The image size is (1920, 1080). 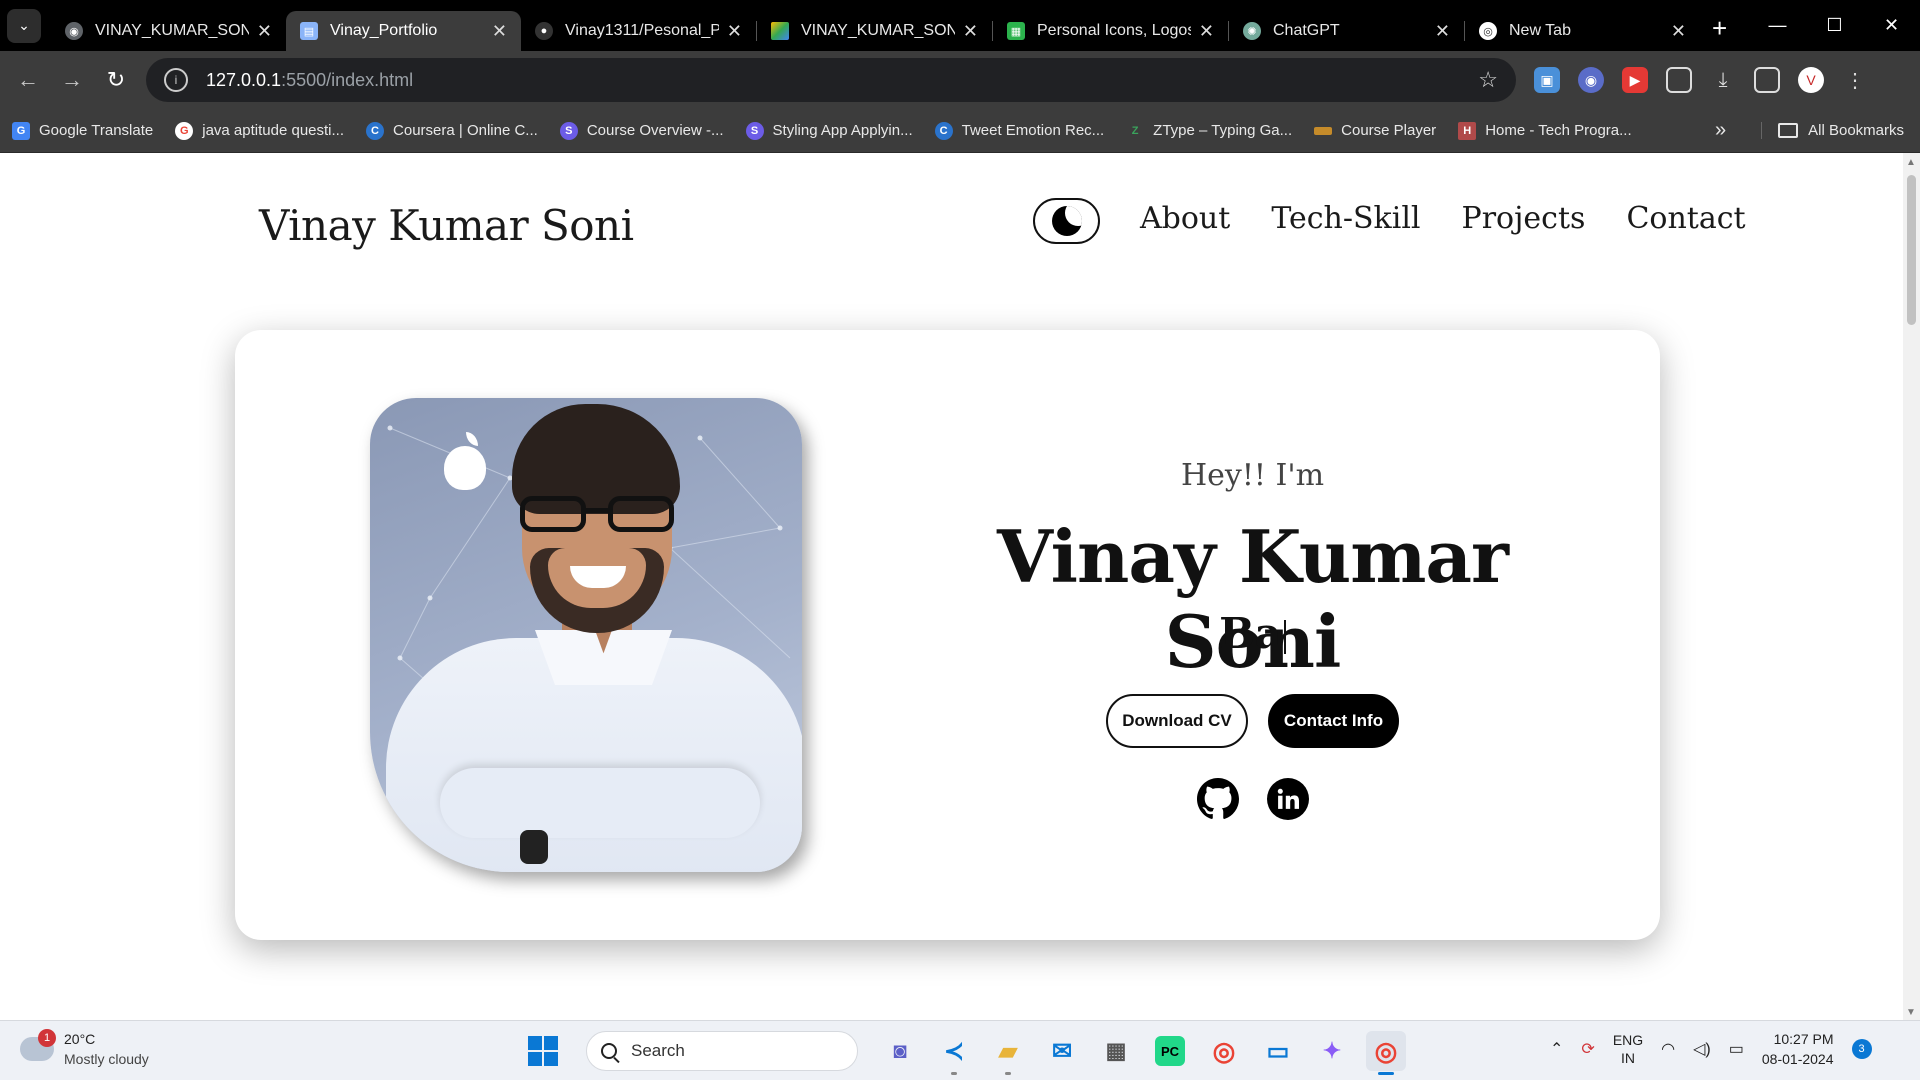 I want to click on chrome-icon: ◎, so click(x=1488, y=31).